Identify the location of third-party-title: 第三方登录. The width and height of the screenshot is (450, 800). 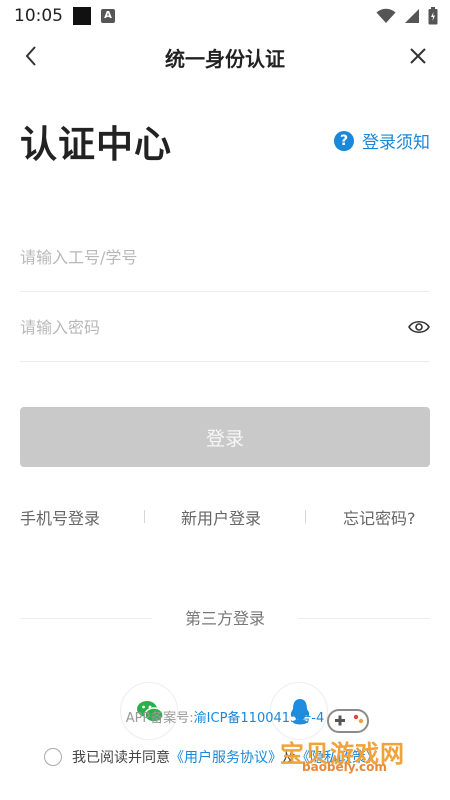
(224, 618).